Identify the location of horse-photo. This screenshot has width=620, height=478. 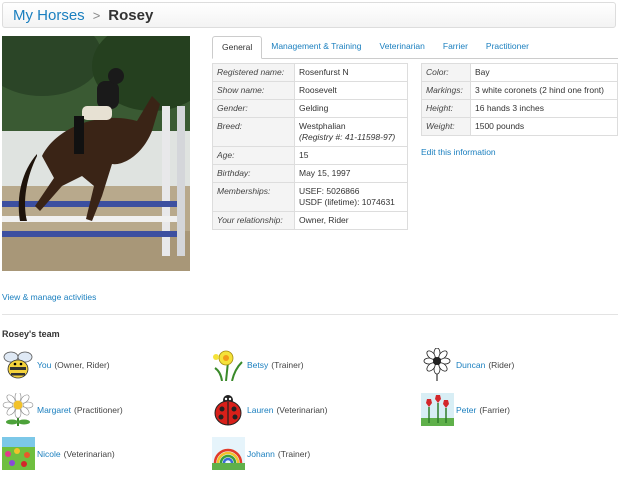
(96, 153).